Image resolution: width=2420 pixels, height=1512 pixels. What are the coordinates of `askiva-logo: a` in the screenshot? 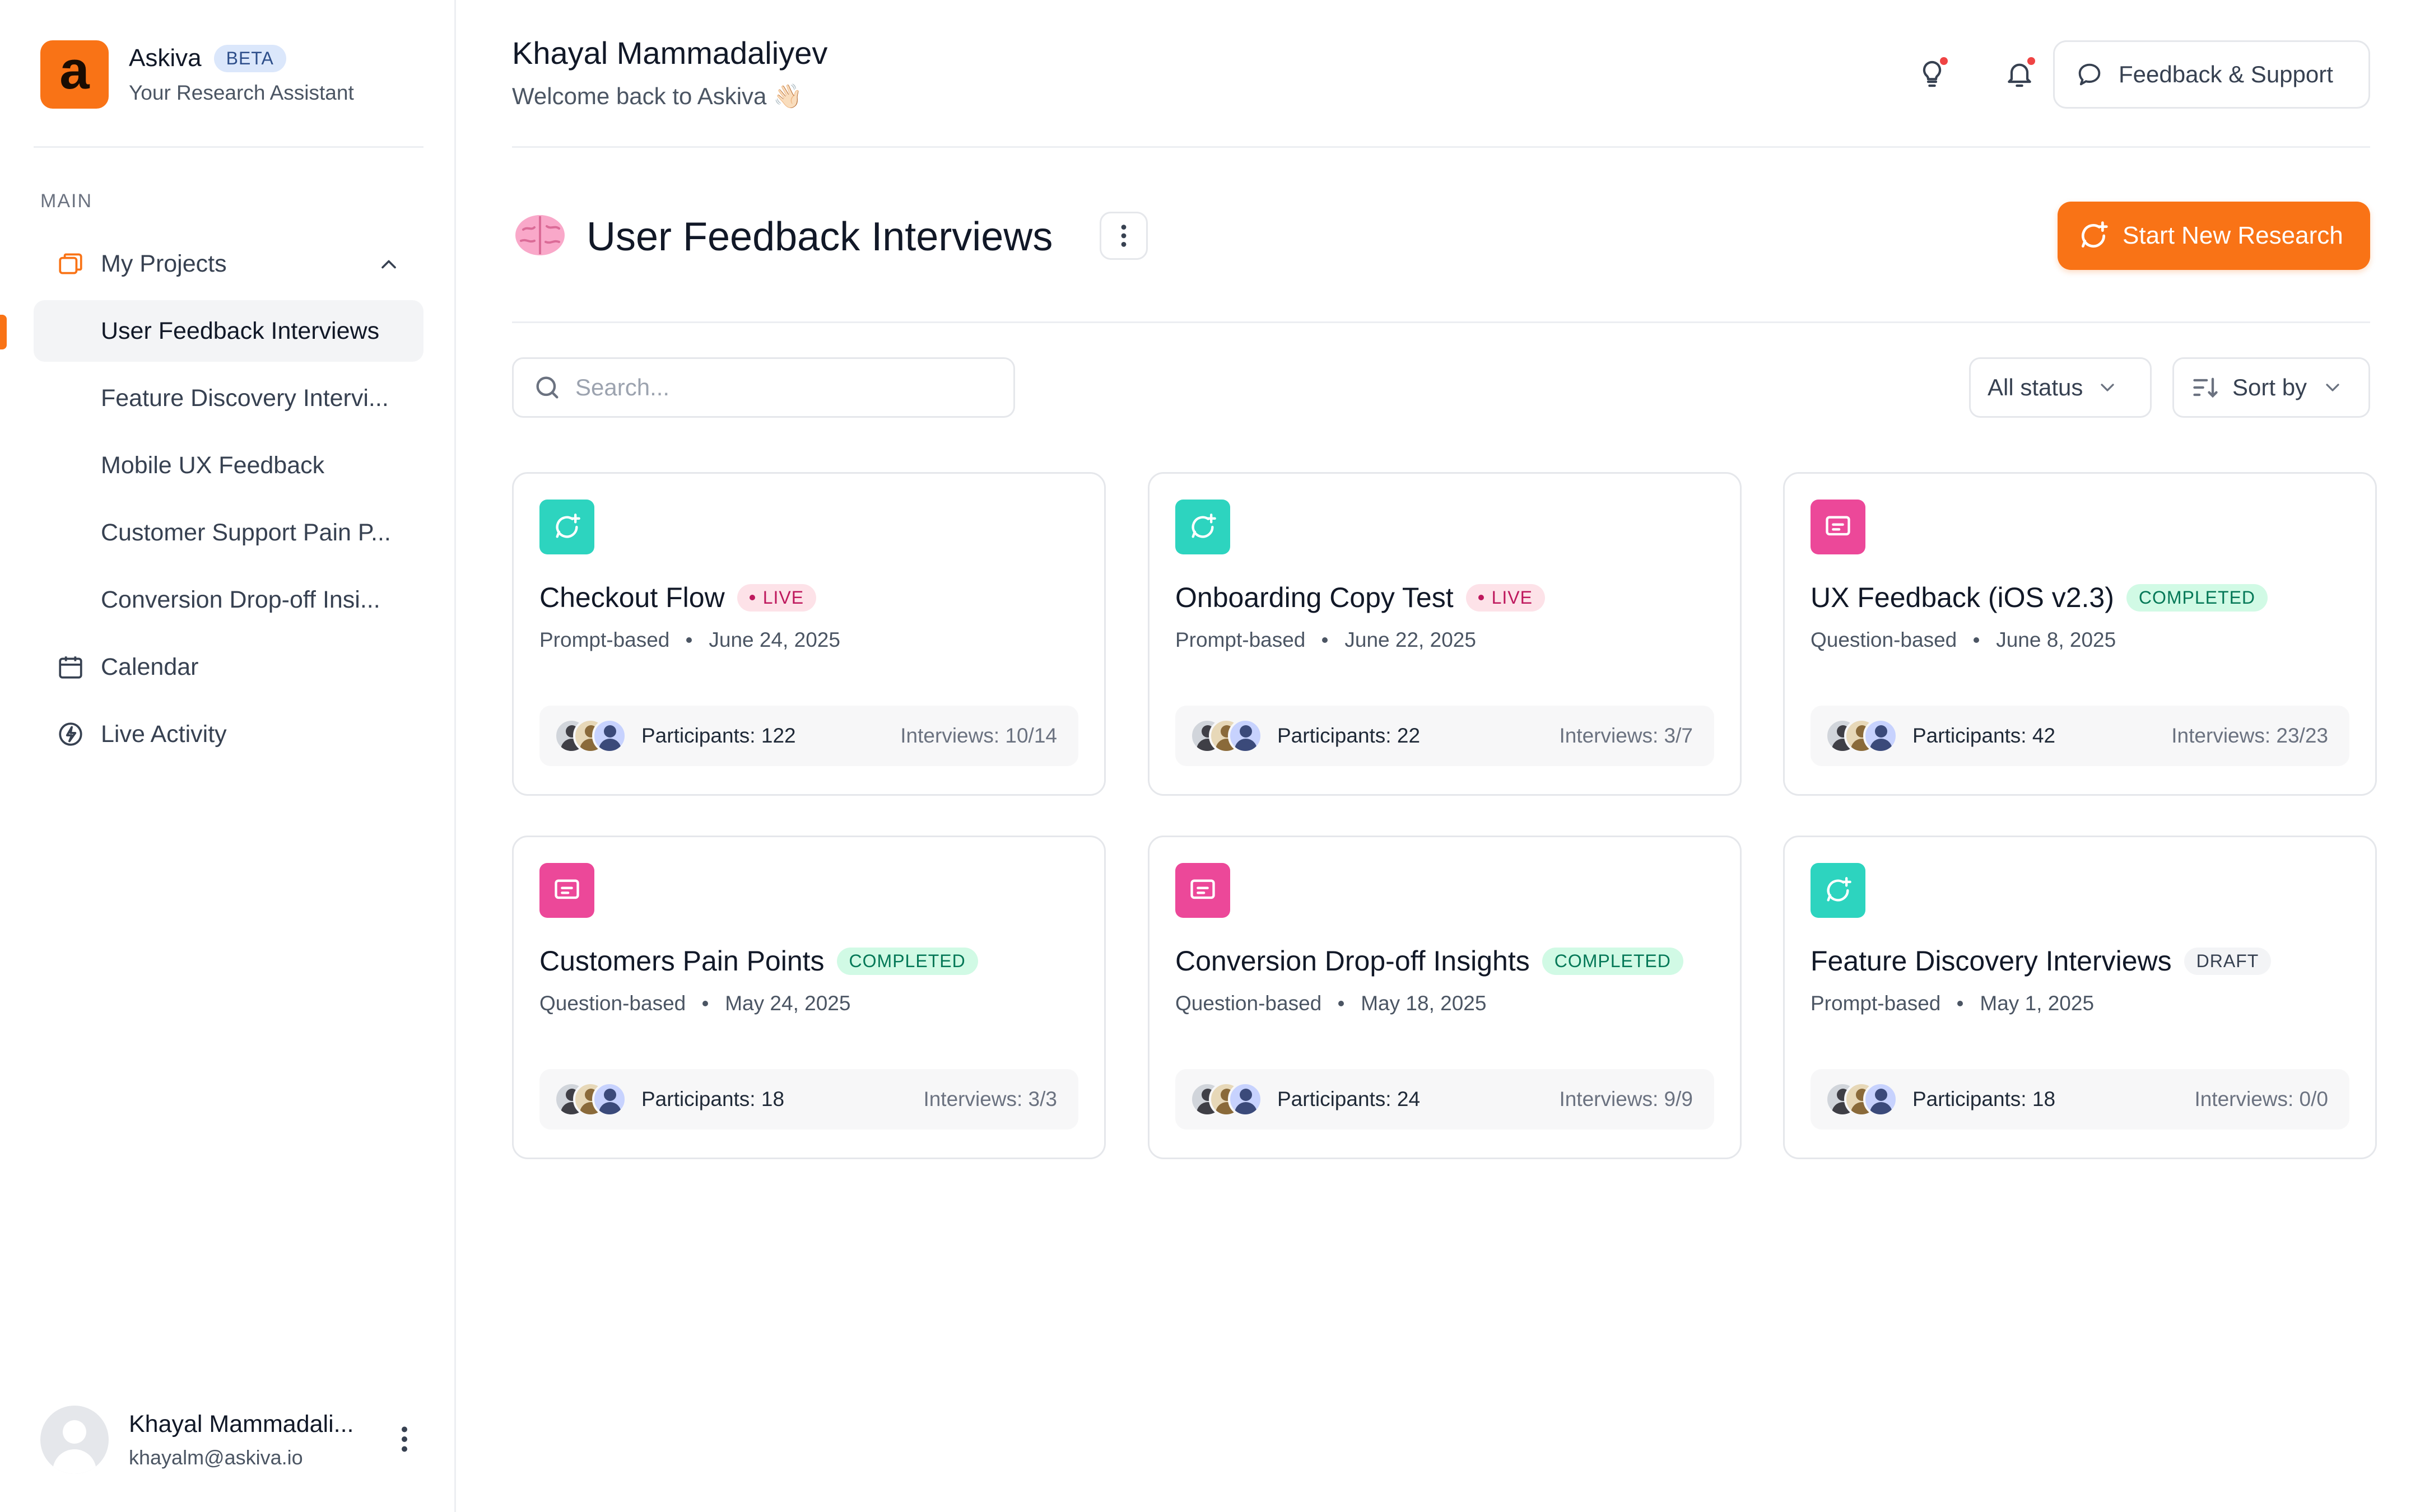 It's located at (75, 75).